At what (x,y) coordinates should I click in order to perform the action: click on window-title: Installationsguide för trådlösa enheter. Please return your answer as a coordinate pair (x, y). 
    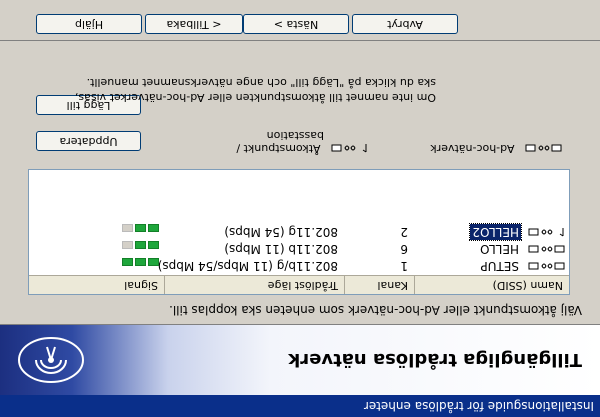
    Looking at the image, I should click on (478, 406).